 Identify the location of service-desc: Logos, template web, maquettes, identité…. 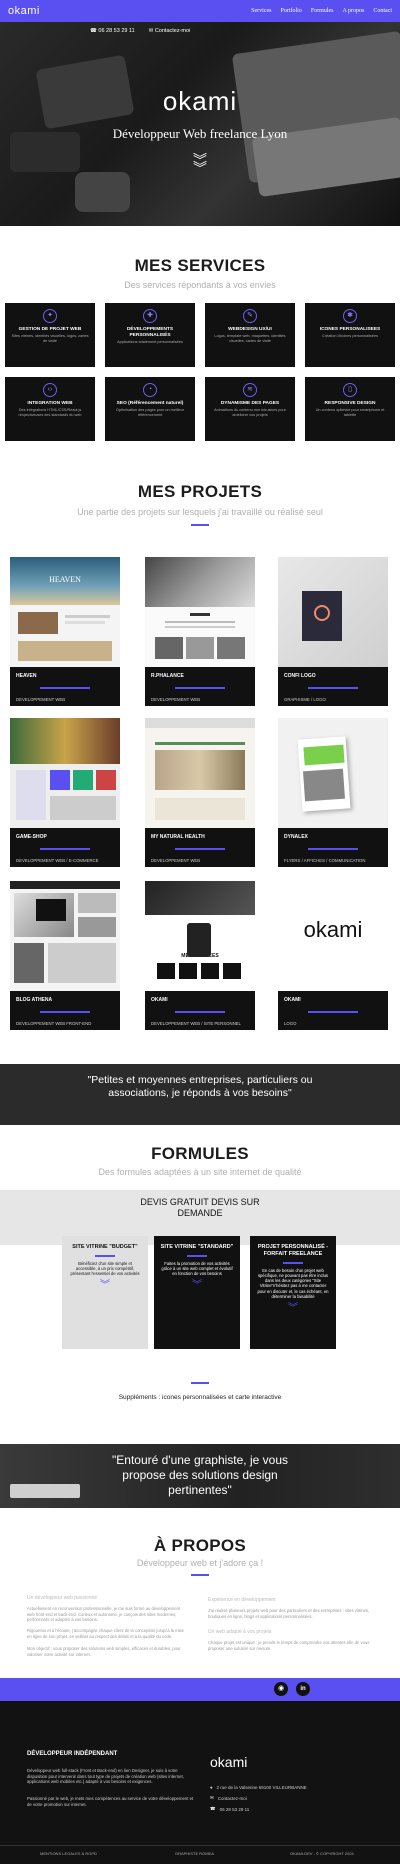
(250, 338).